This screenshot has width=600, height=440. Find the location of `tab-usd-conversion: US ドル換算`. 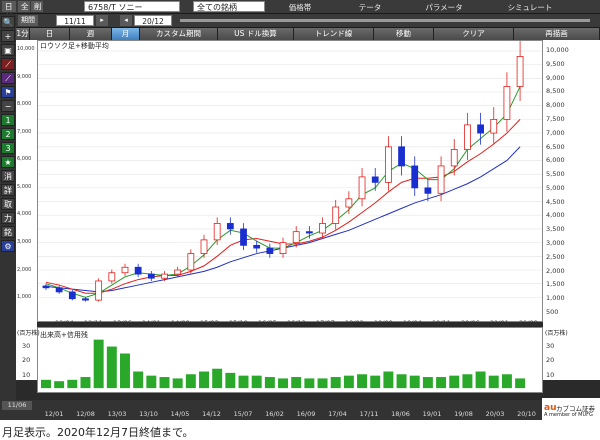

tab-usd-conversion: US ドル換算 is located at coordinates (256, 34).